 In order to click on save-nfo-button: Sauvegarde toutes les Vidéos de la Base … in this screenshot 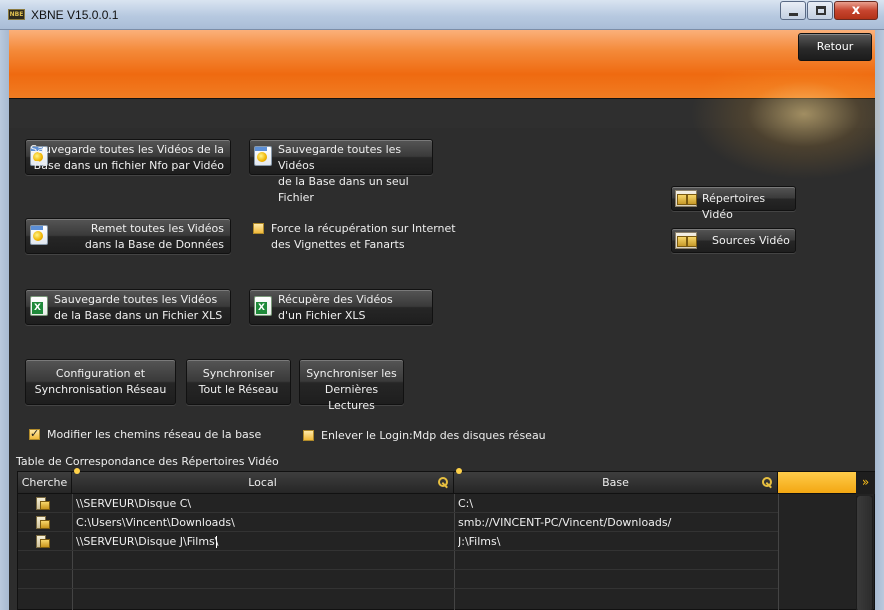, I will do `click(128, 157)`.